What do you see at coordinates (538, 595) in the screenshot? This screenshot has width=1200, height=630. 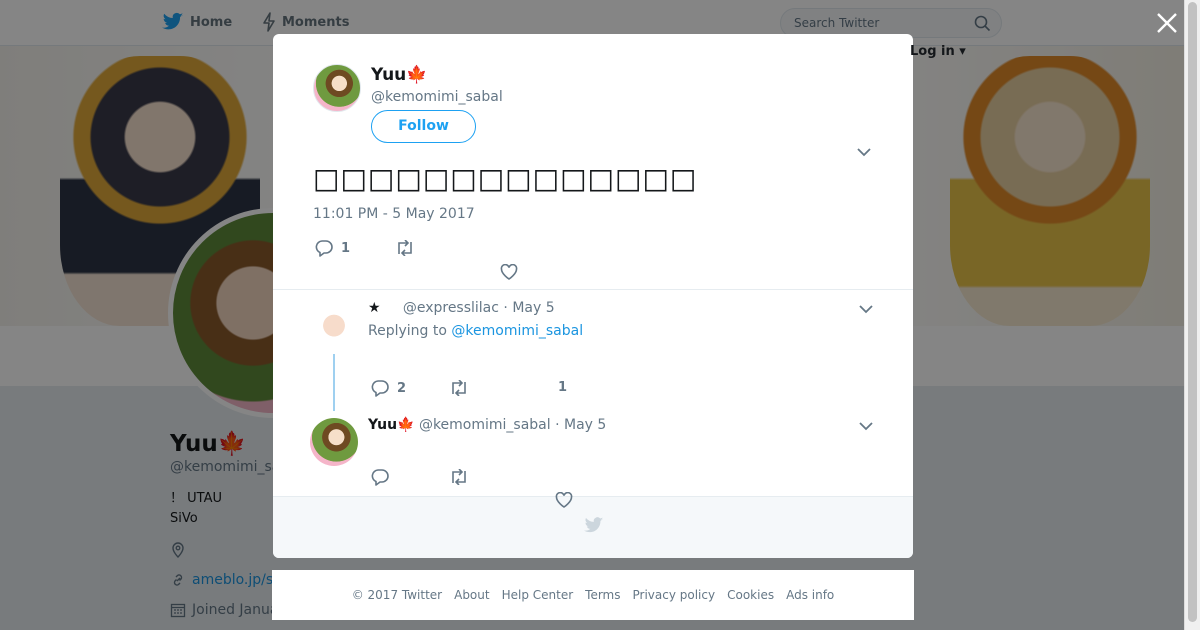 I see `footer-link-help-center: Help Center` at bounding box center [538, 595].